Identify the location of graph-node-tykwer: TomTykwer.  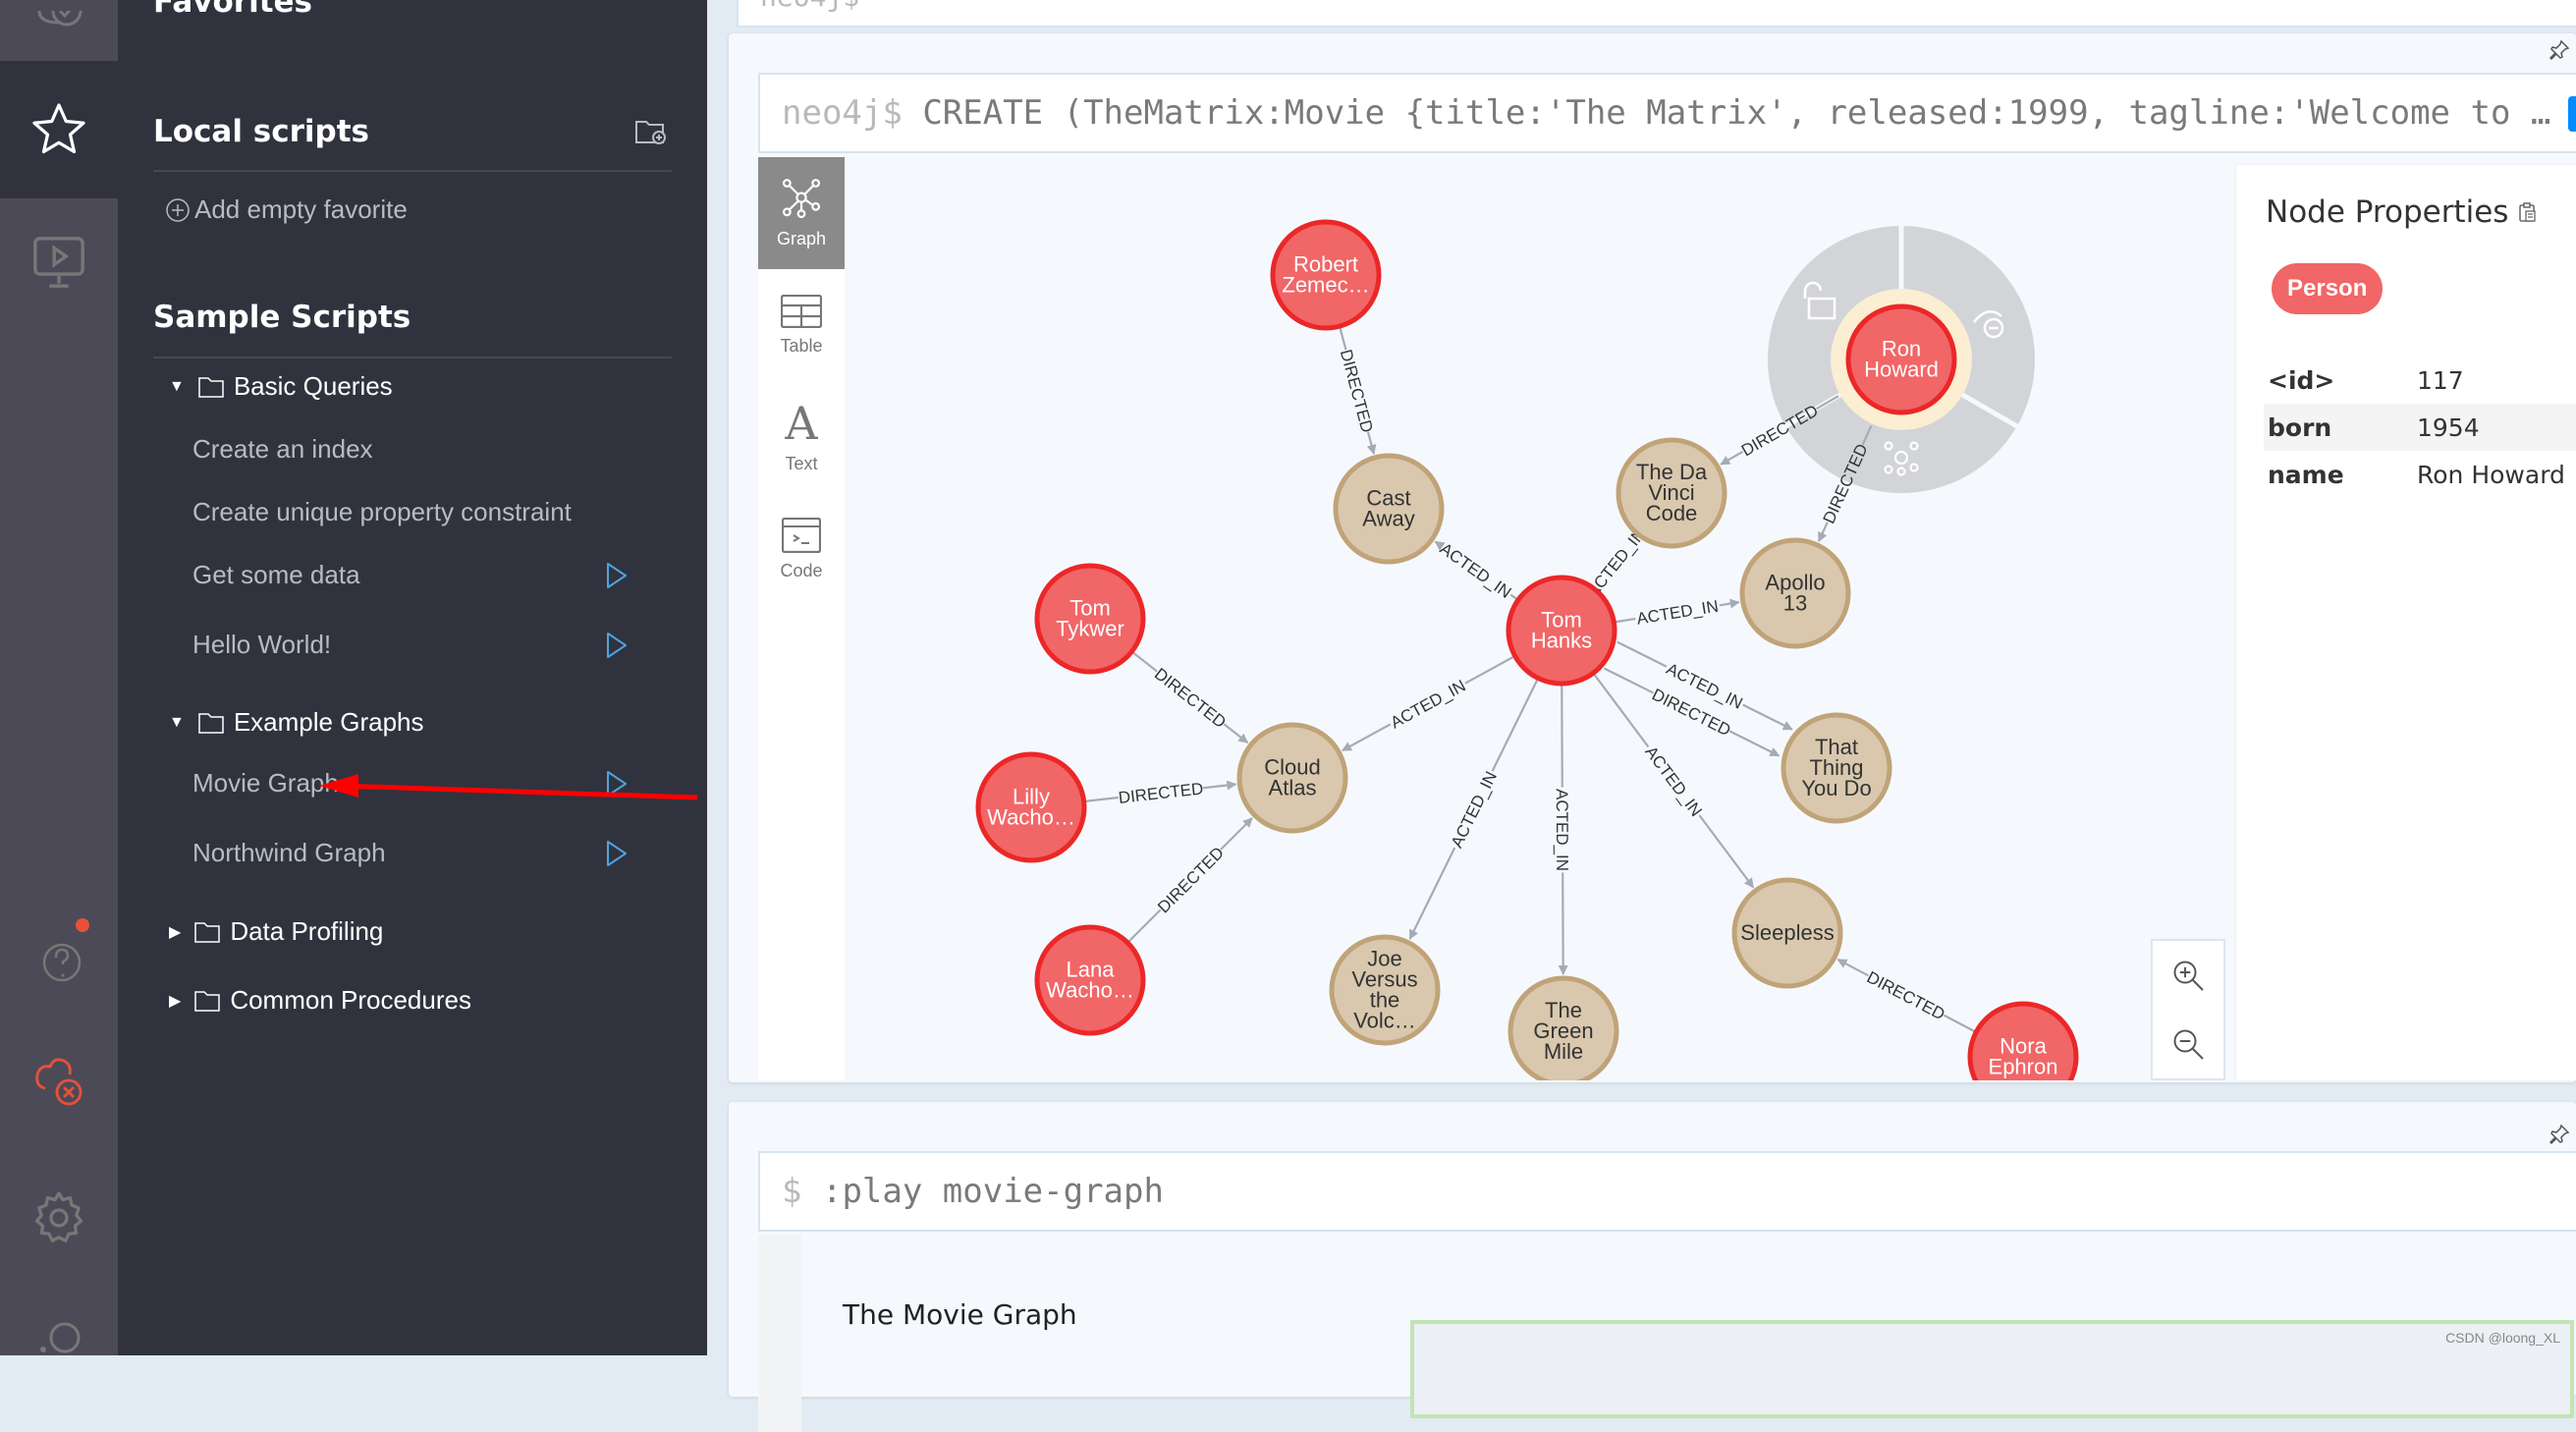
(1090, 619).